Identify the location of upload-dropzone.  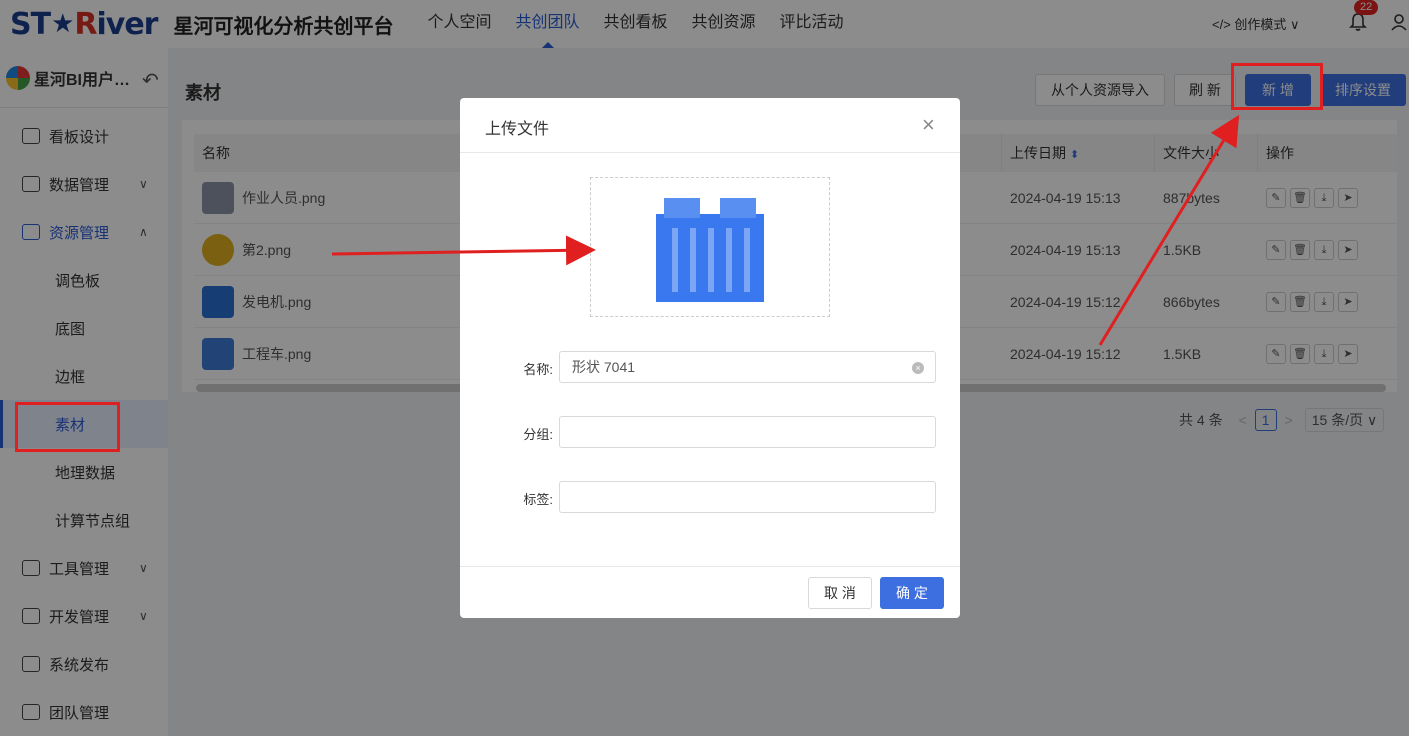
(710, 247).